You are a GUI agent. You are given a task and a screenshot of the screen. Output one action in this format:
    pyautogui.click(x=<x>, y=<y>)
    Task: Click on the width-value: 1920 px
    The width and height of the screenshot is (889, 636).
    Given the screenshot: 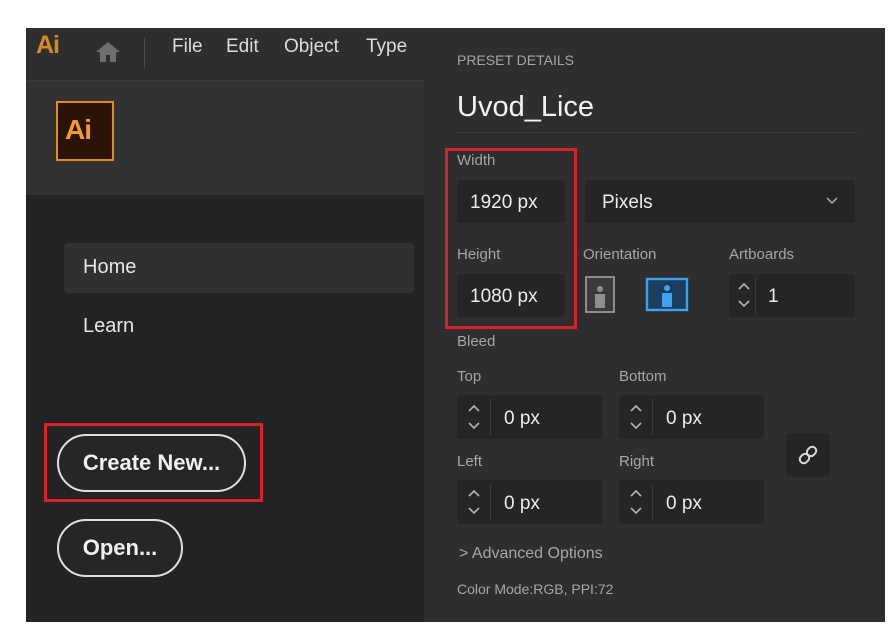 What is the action you would take?
    pyautogui.click(x=504, y=202)
    